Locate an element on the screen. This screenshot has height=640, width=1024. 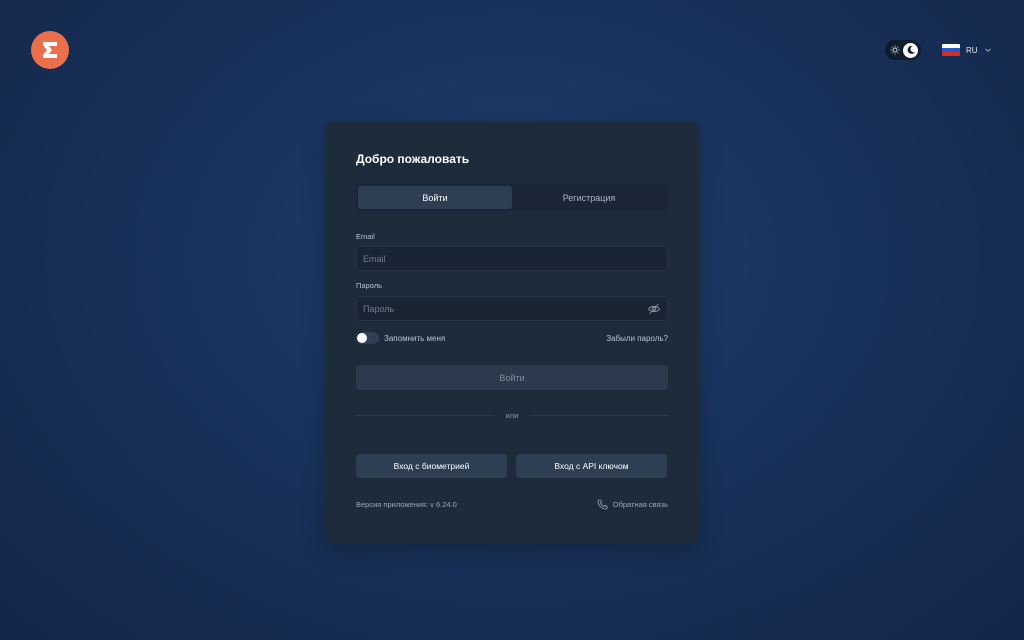
email-field is located at coordinates (512, 258).